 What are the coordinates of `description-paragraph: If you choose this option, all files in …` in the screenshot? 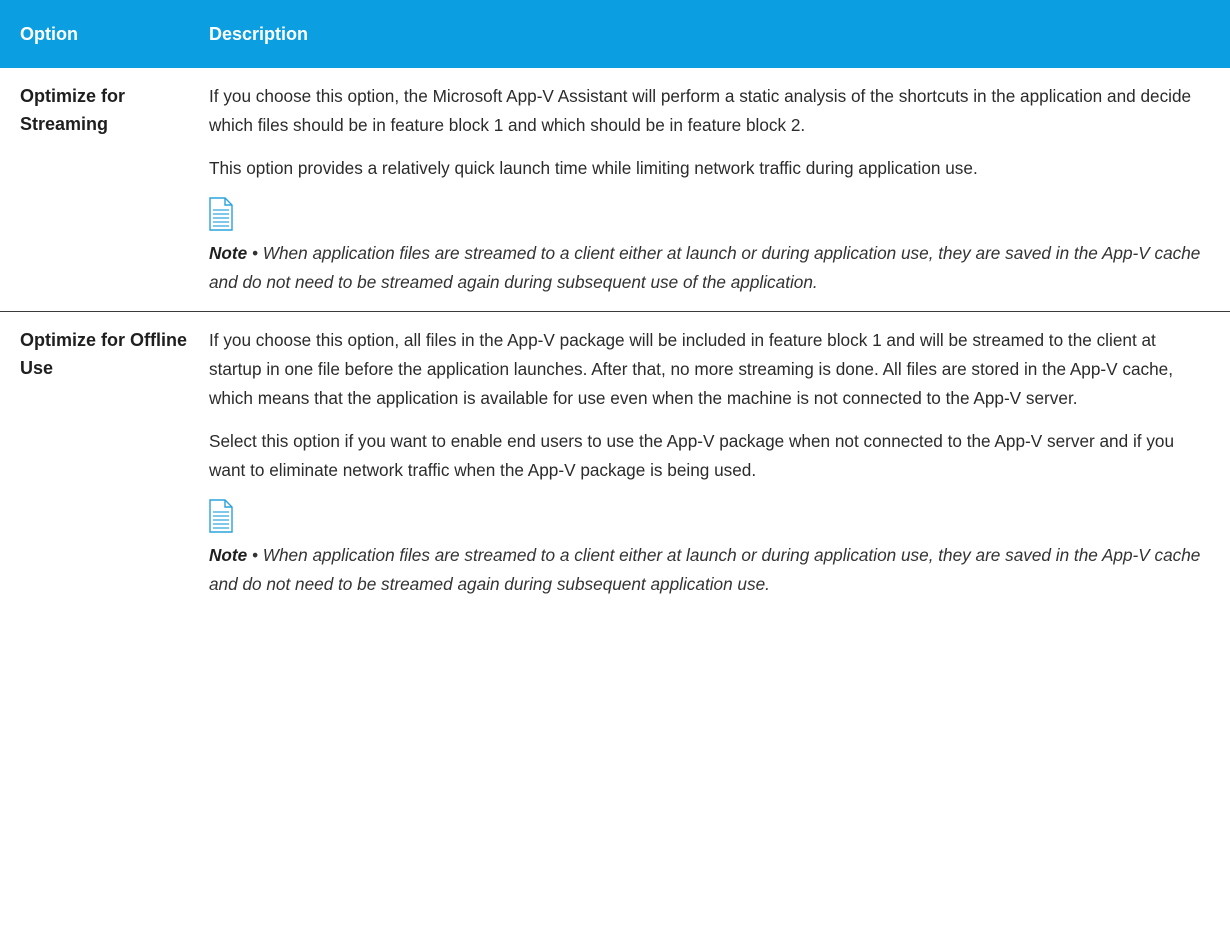 It's located at (691, 369).